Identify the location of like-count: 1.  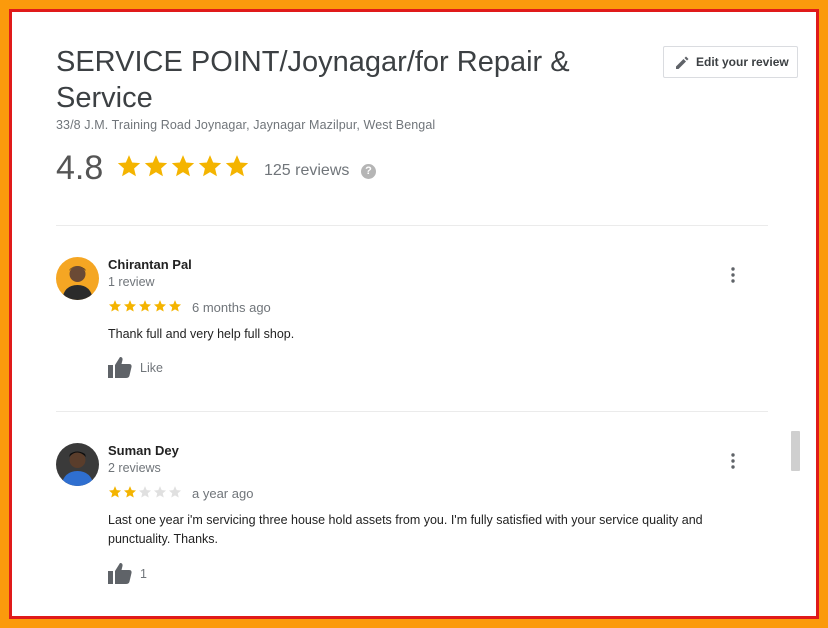
(143, 574).